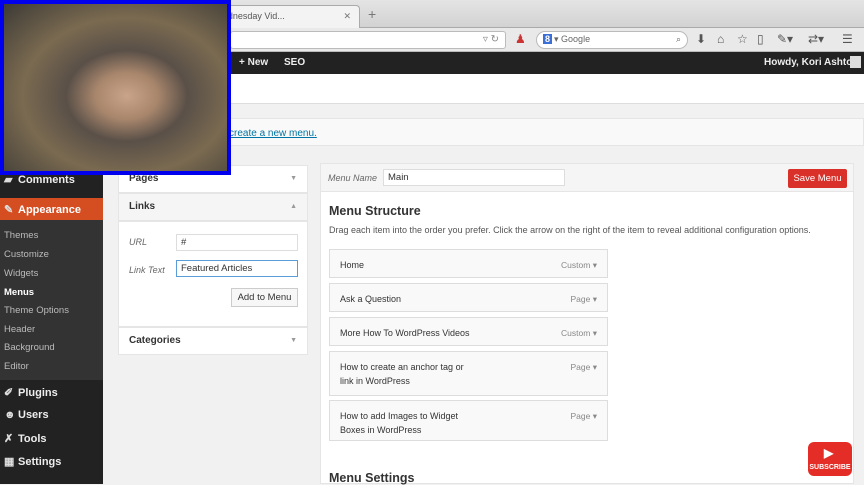 The height and width of the screenshot is (485, 864). Describe the element at coordinates (612, 40) in the screenshot. I see `search-input: 8 ▾ Google ⌕` at that location.